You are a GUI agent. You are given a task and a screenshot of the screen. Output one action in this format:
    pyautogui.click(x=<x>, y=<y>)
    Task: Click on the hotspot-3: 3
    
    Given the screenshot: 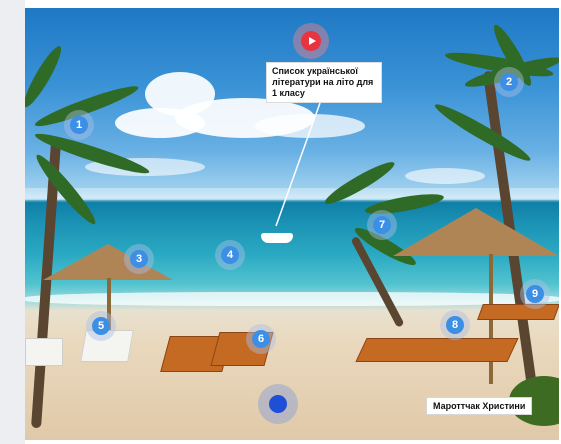 What is the action you would take?
    pyautogui.click(x=139, y=259)
    